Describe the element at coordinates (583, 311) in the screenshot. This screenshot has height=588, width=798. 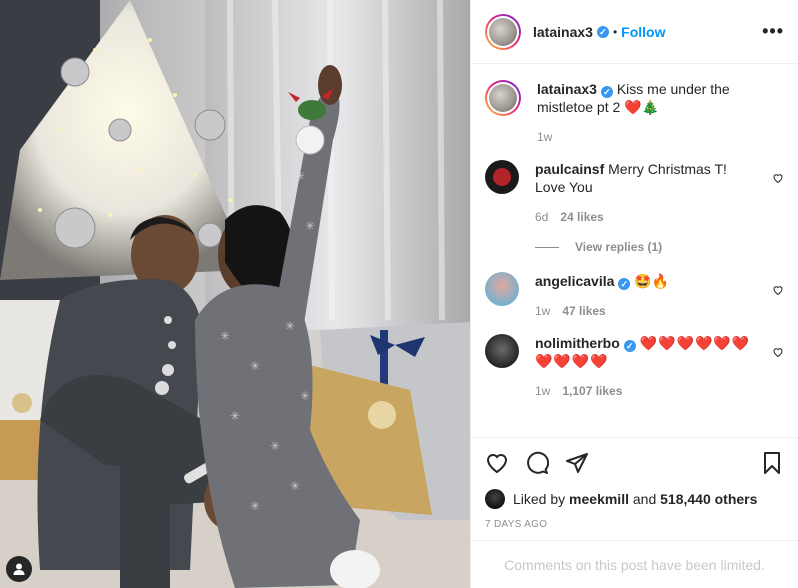
I see `comment-likes: 47 likes` at that location.